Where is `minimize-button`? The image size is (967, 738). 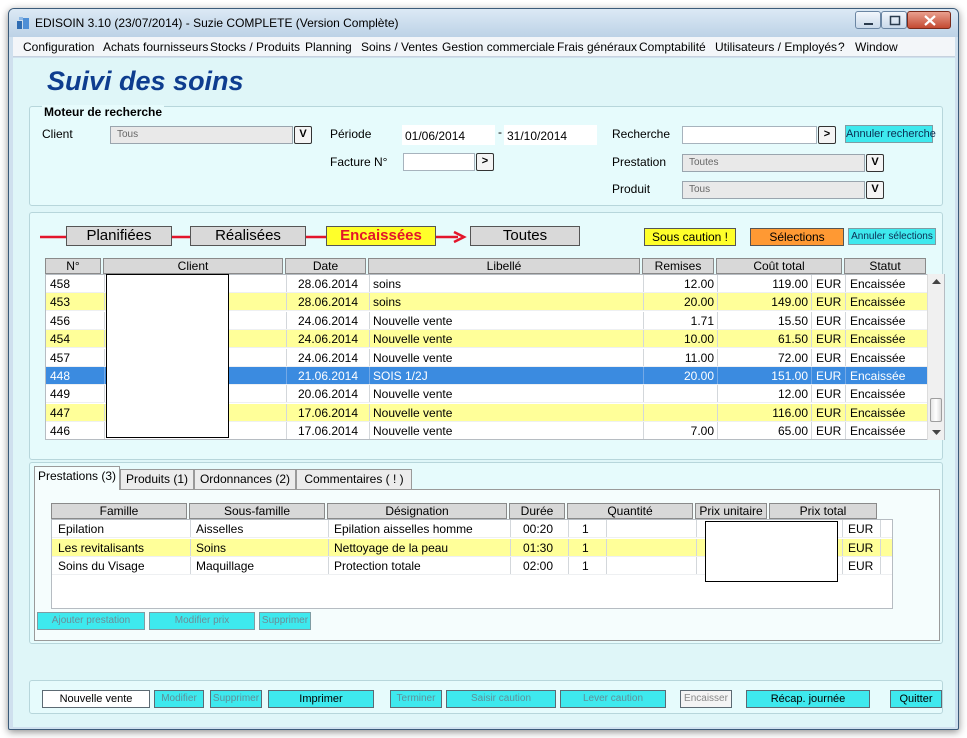 minimize-button is located at coordinates (868, 20).